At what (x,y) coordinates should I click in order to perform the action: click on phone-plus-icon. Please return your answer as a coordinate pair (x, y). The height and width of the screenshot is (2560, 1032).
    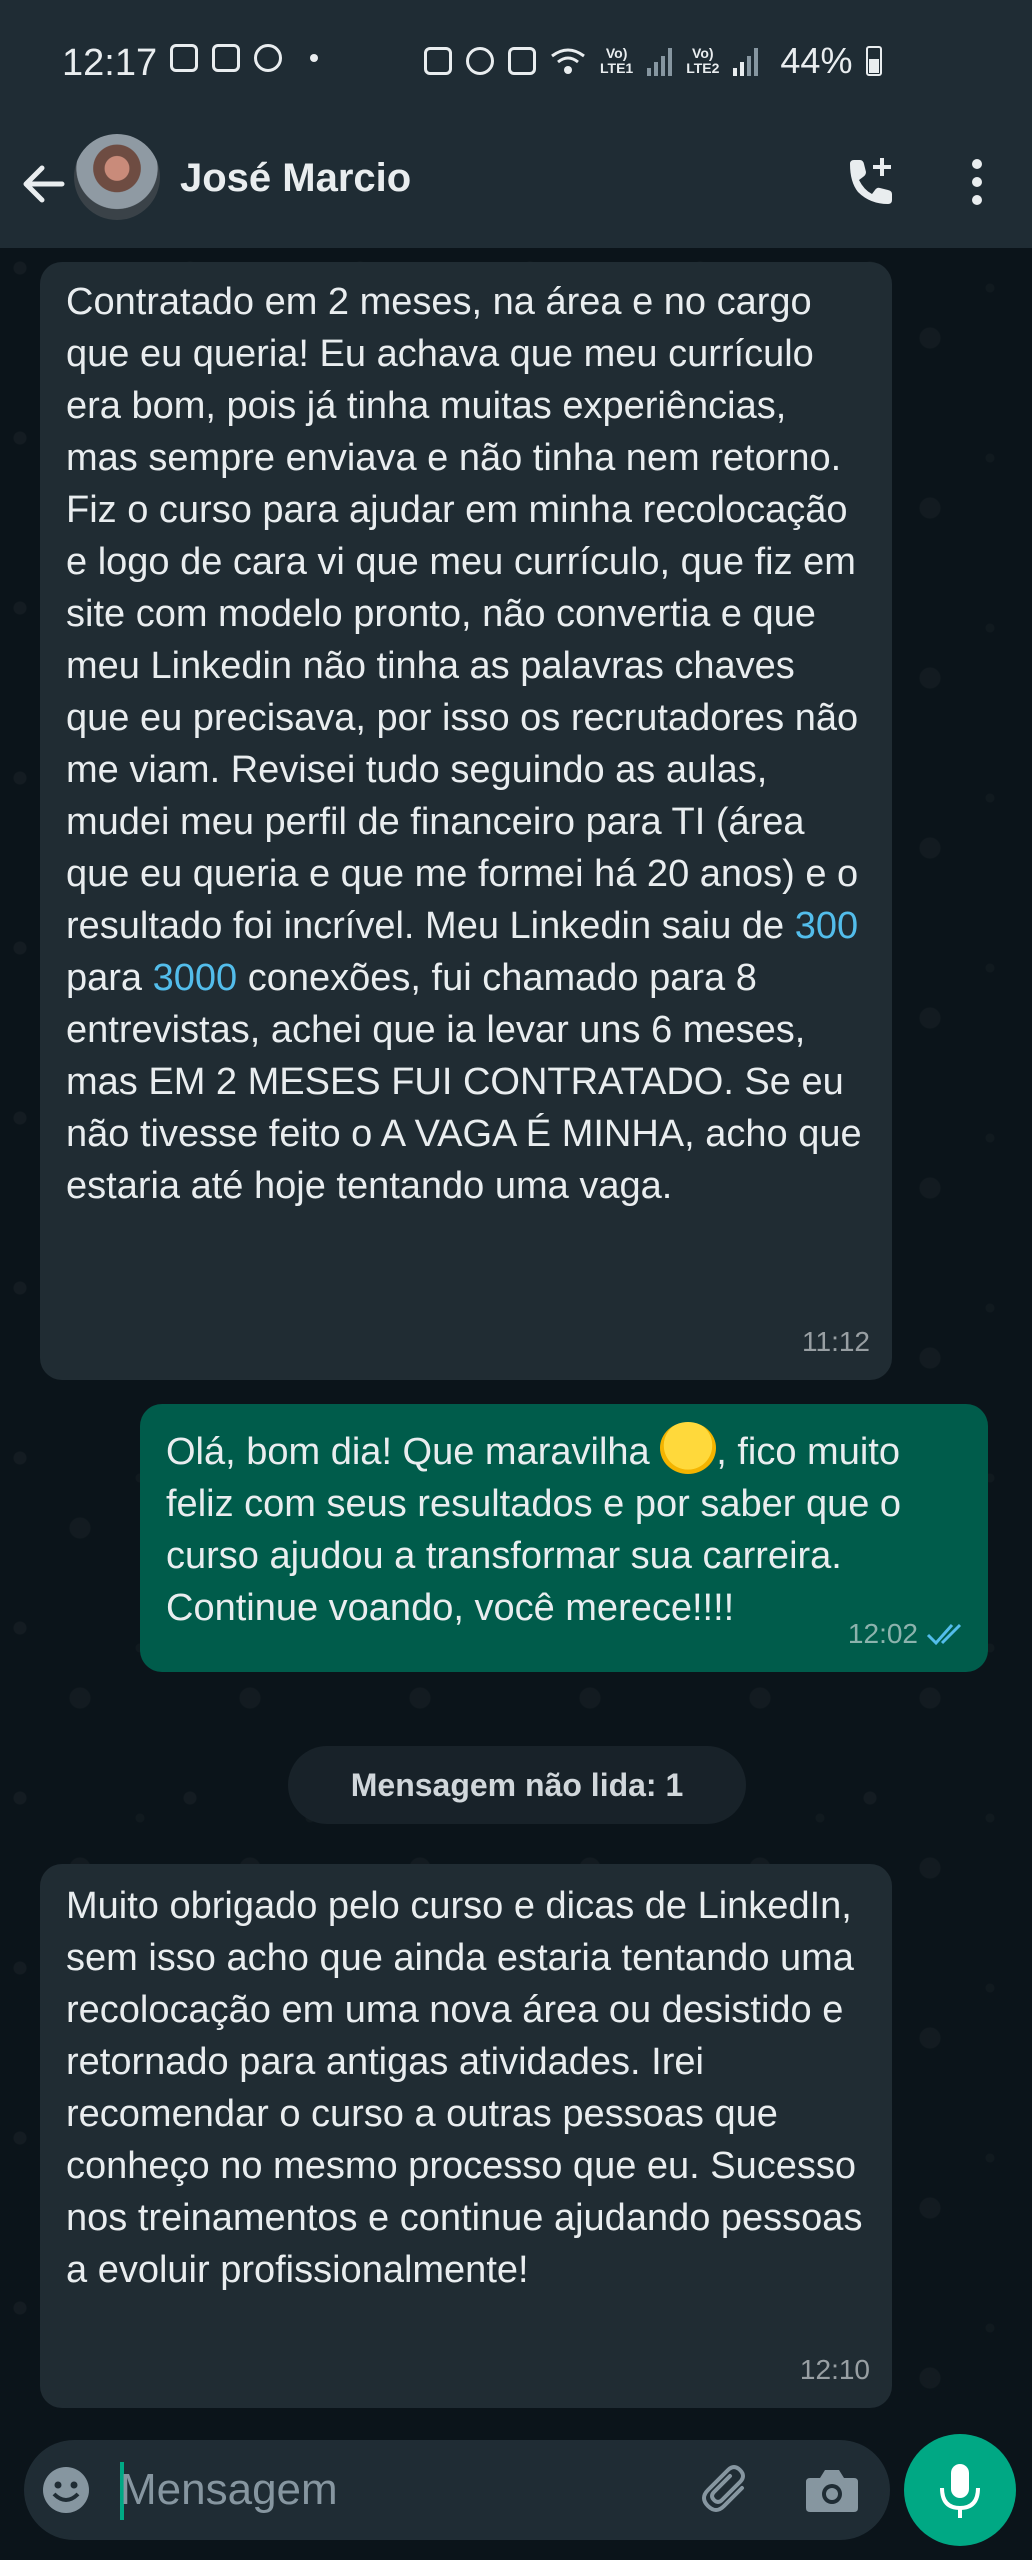
    Looking at the image, I should click on (871, 181).